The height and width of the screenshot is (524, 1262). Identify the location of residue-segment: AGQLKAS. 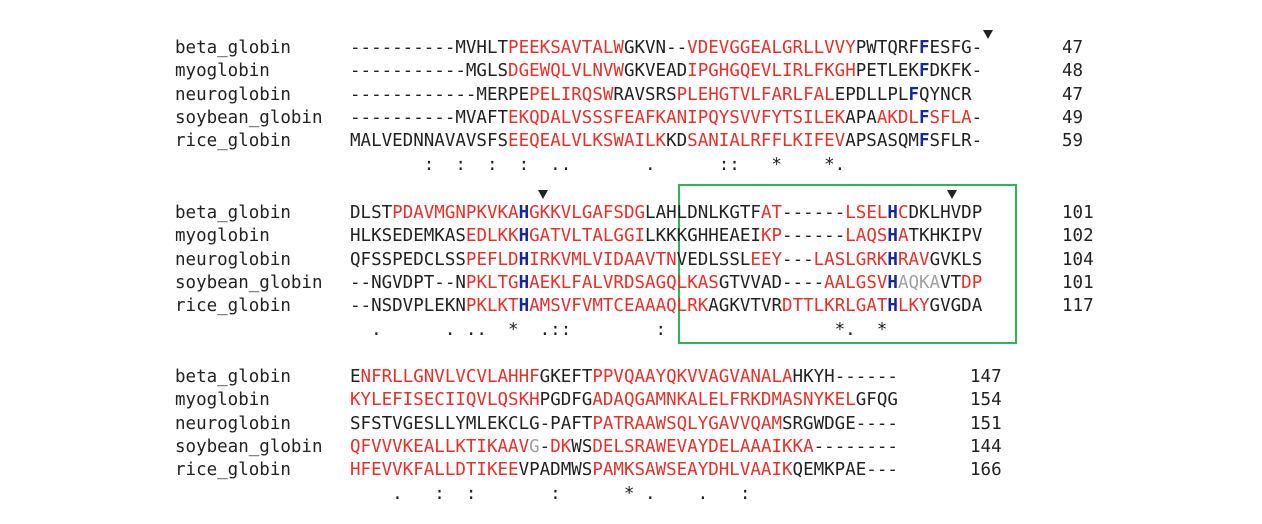
(682, 282).